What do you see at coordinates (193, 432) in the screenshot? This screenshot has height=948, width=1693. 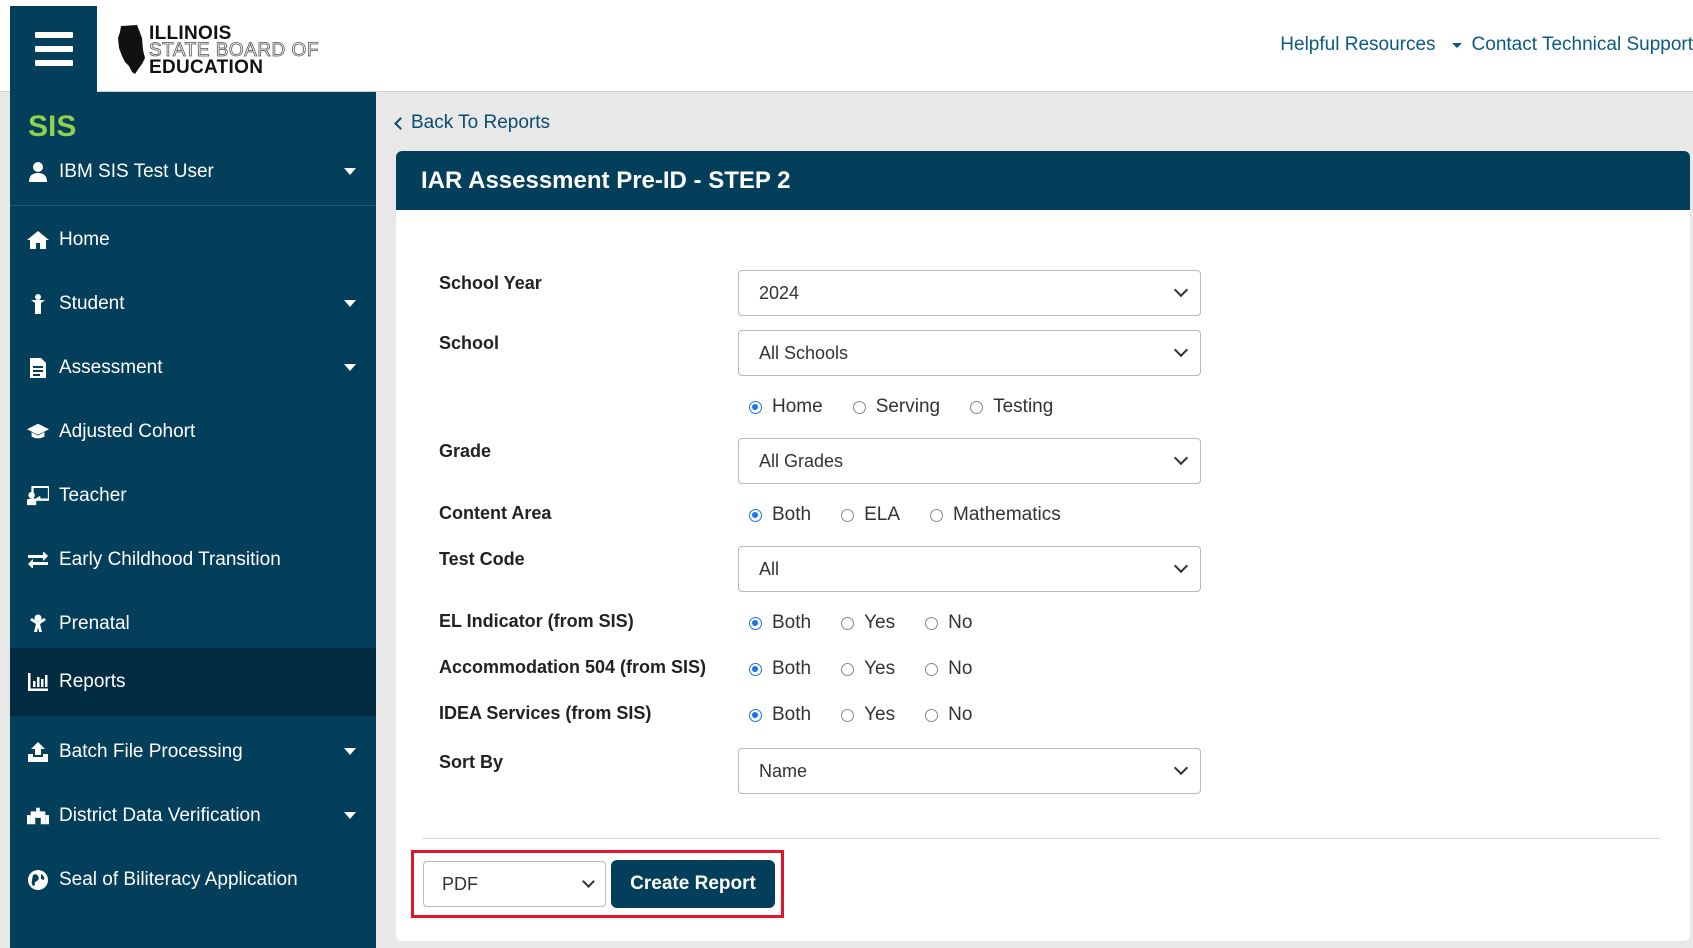 I see `sidebar-item-adjusted-cohort: Adjusted Cohort` at bounding box center [193, 432].